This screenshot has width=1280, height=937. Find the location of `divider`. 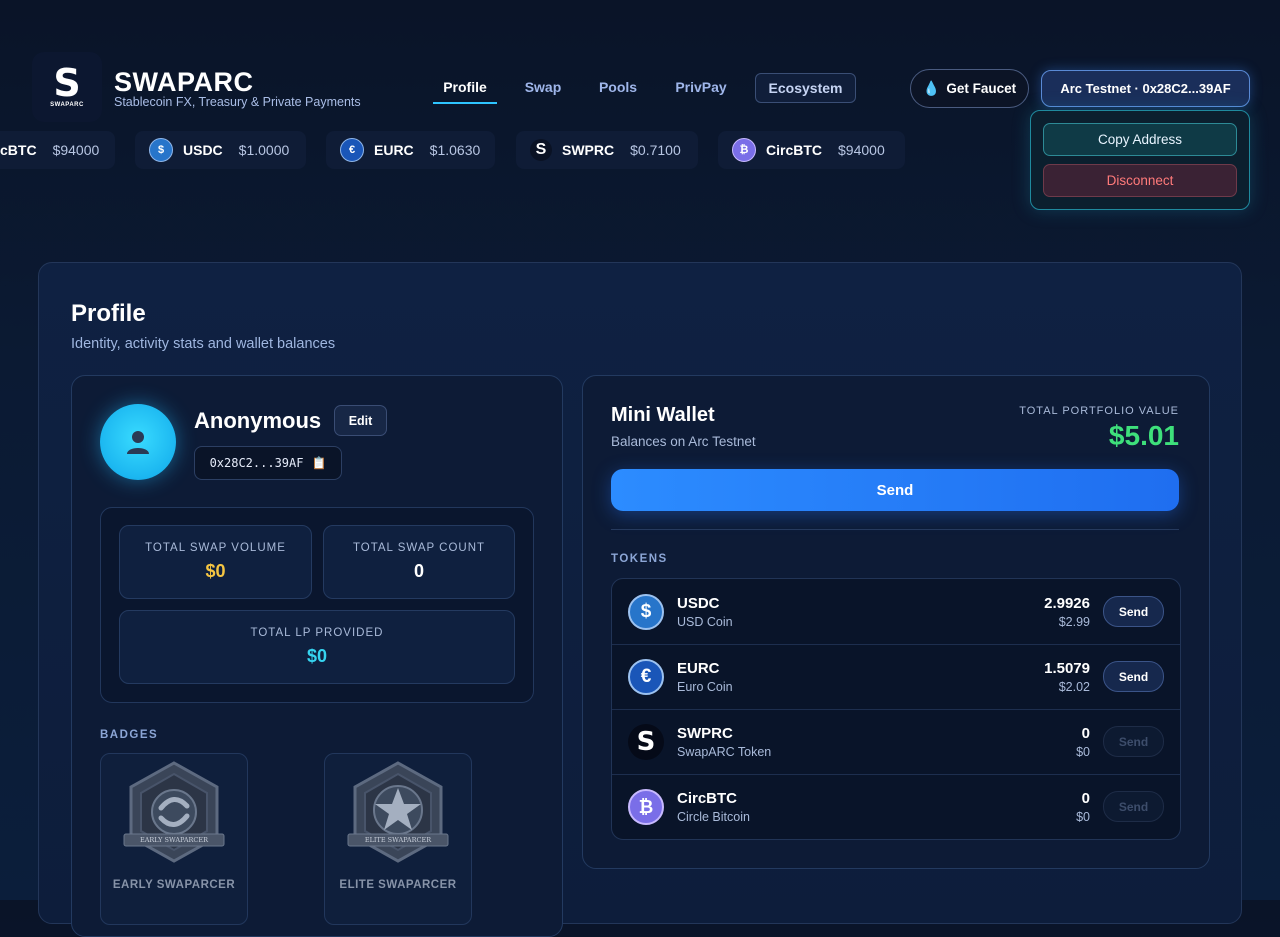

divider is located at coordinates (895, 529).